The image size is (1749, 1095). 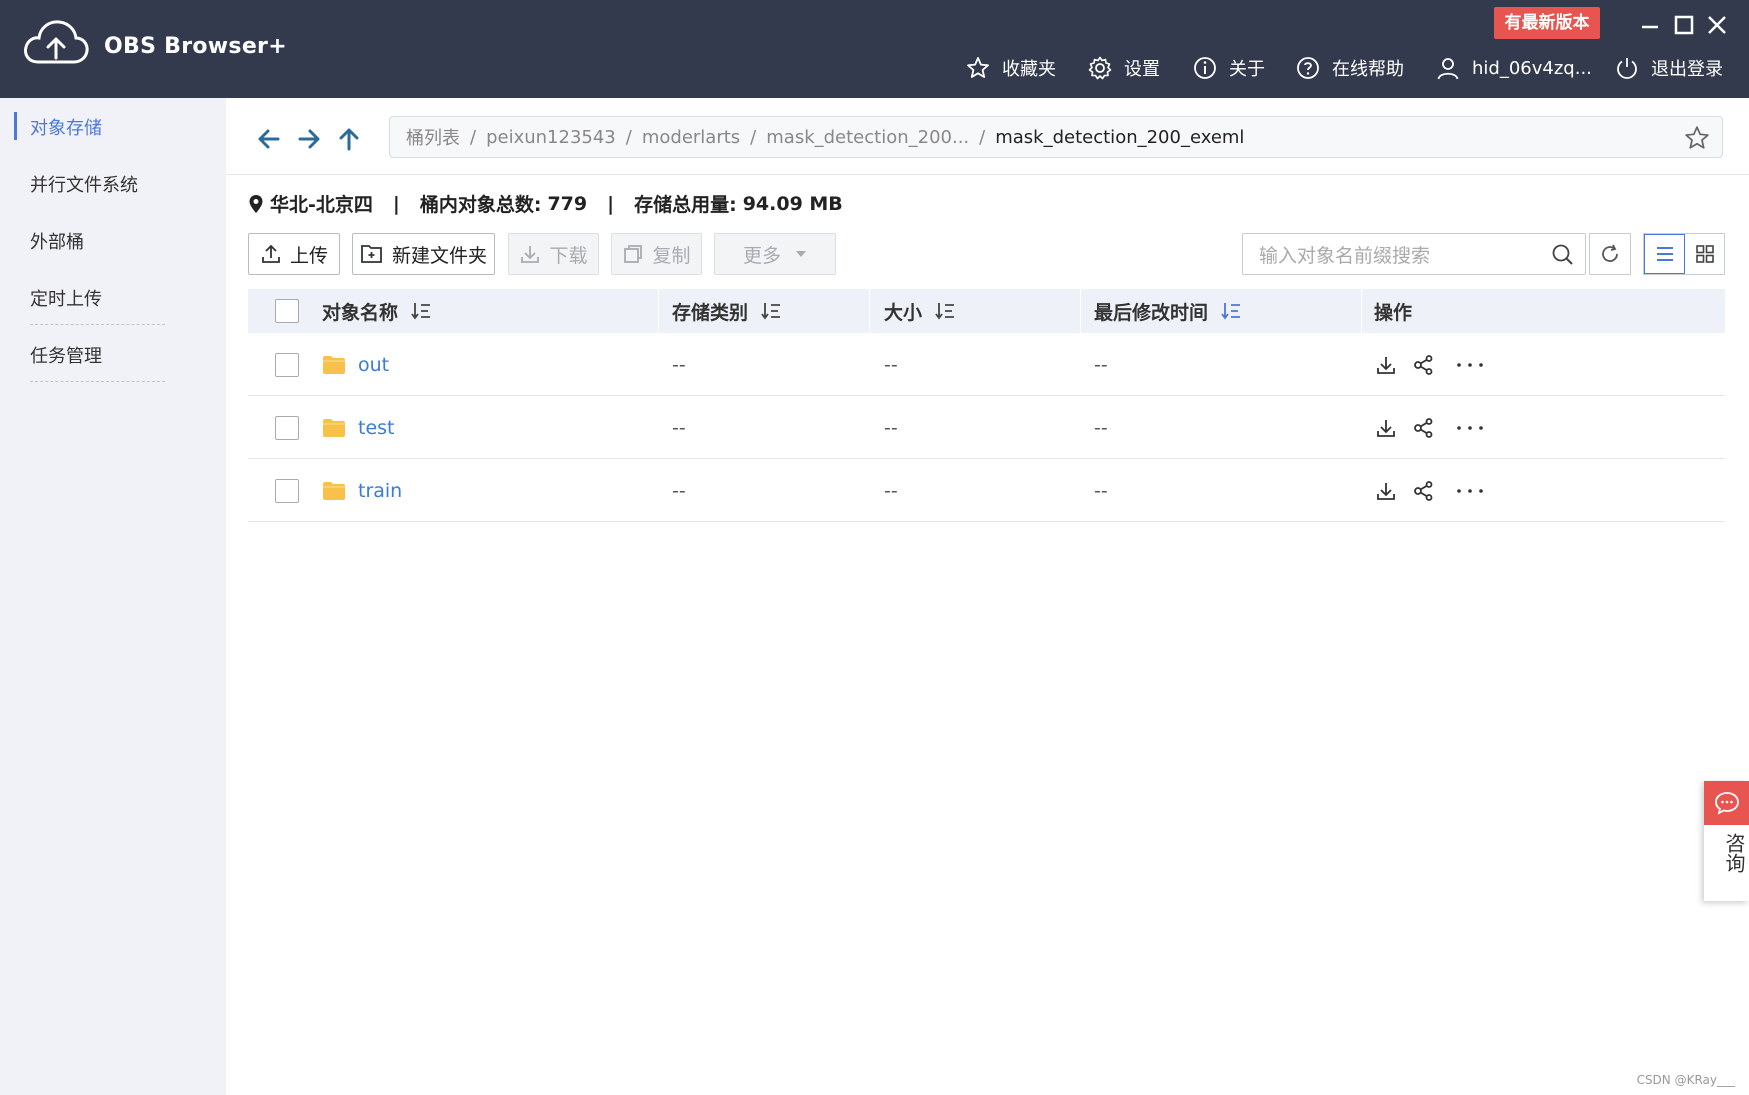 What do you see at coordinates (376, 428) in the screenshot?
I see `folder-name-link: test` at bounding box center [376, 428].